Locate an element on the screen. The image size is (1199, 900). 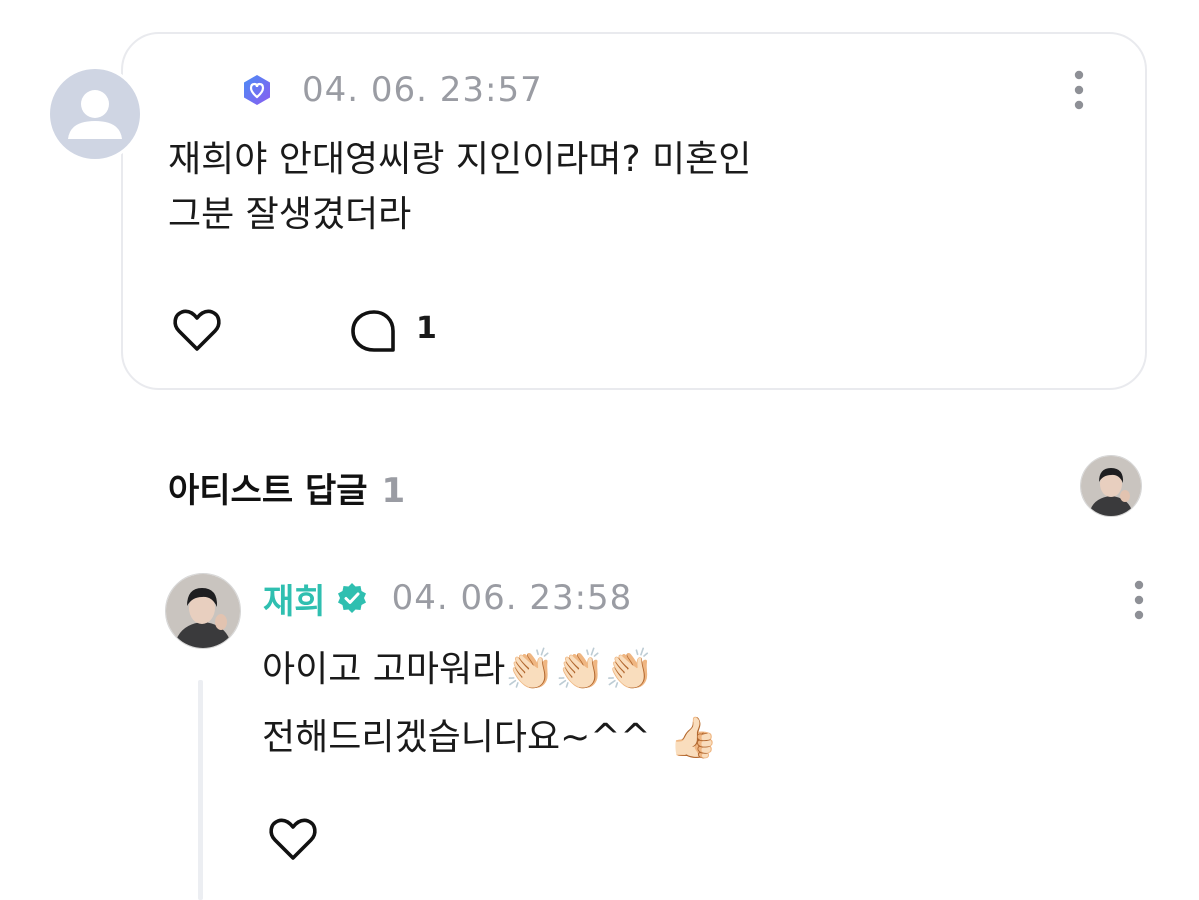
artist-reply-header: 아티스트 답글 1 is located at coordinates (286, 487).